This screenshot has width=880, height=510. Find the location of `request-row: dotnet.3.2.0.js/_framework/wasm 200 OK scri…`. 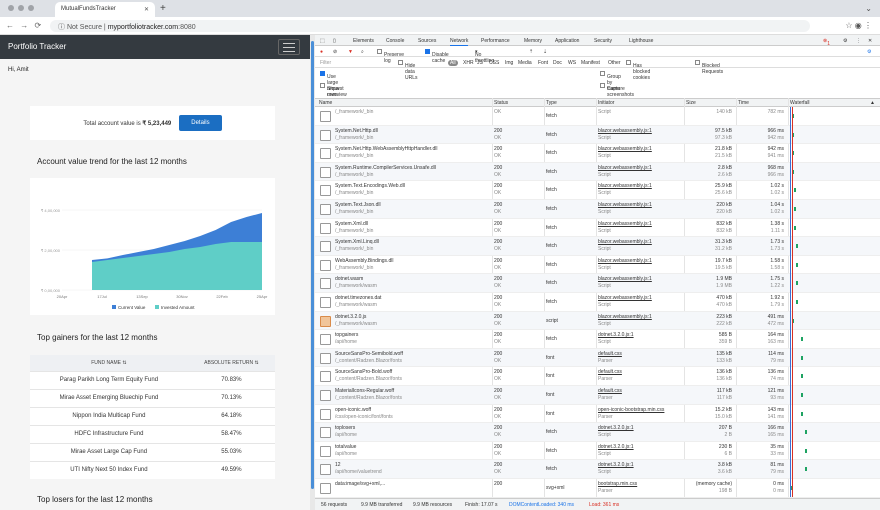

request-row: dotnet.3.2.0.js/_framework/wasm 200 OK scri… is located at coordinates (597, 321).